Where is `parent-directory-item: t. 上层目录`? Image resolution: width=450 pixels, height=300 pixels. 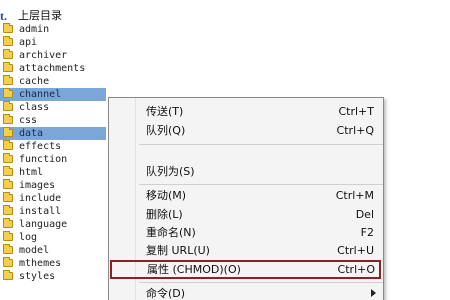
parent-directory-item: t. 上层目录 is located at coordinates (60, 16).